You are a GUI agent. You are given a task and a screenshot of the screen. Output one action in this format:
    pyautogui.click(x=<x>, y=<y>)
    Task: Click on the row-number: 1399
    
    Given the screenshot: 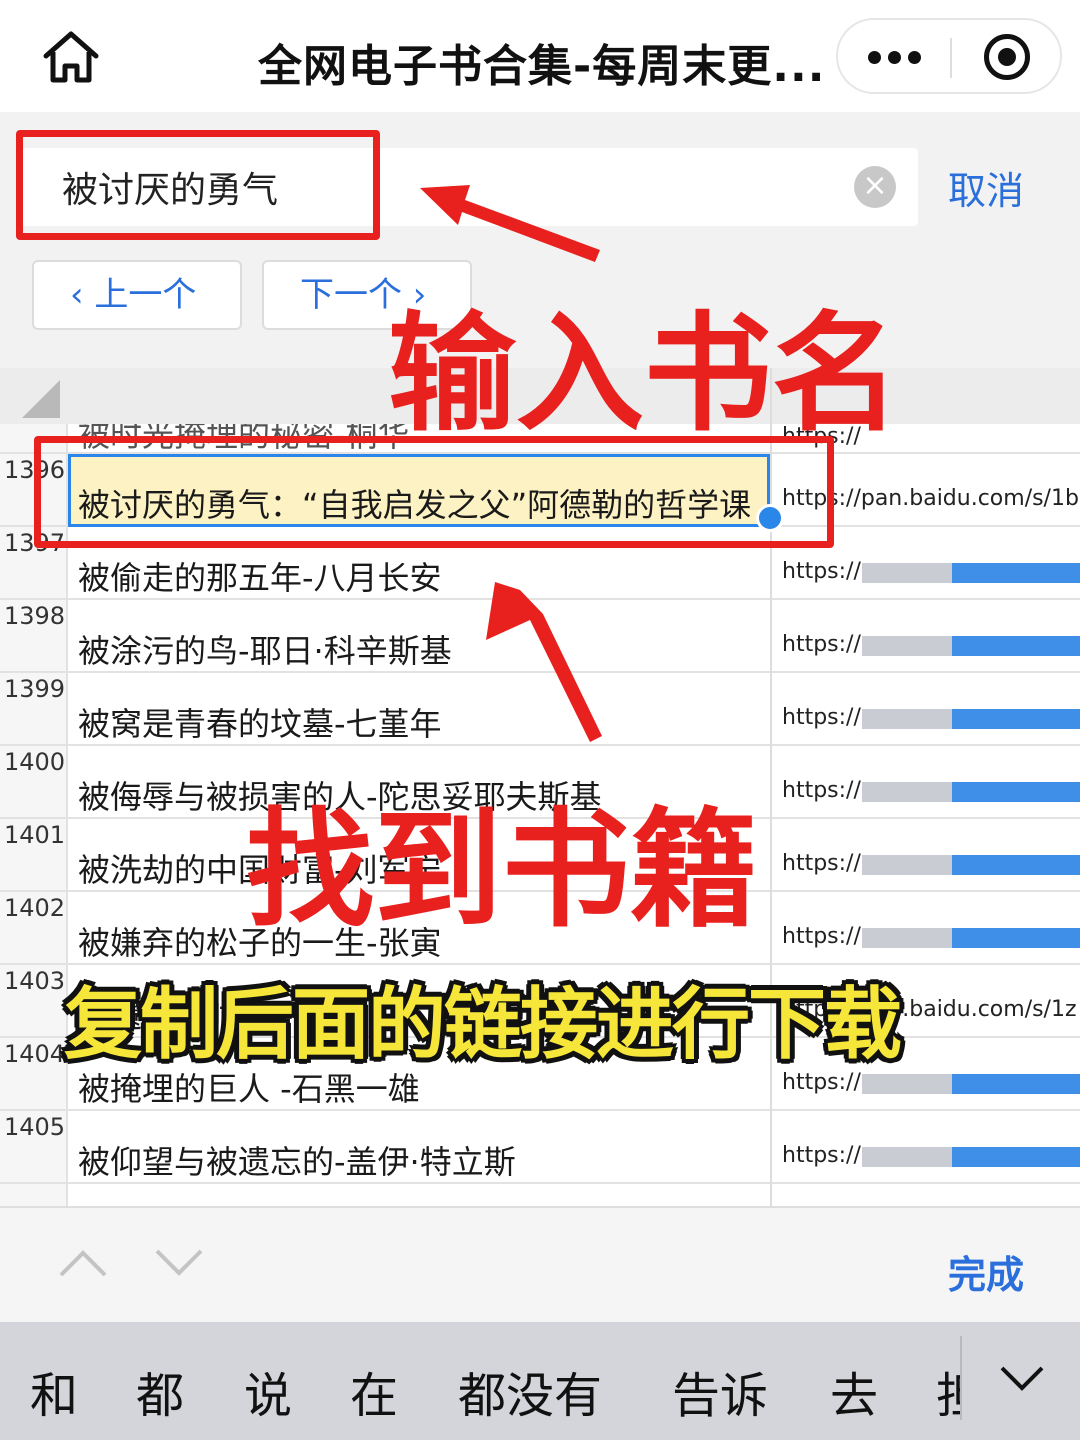 What is the action you would take?
    pyautogui.click(x=35, y=689)
    